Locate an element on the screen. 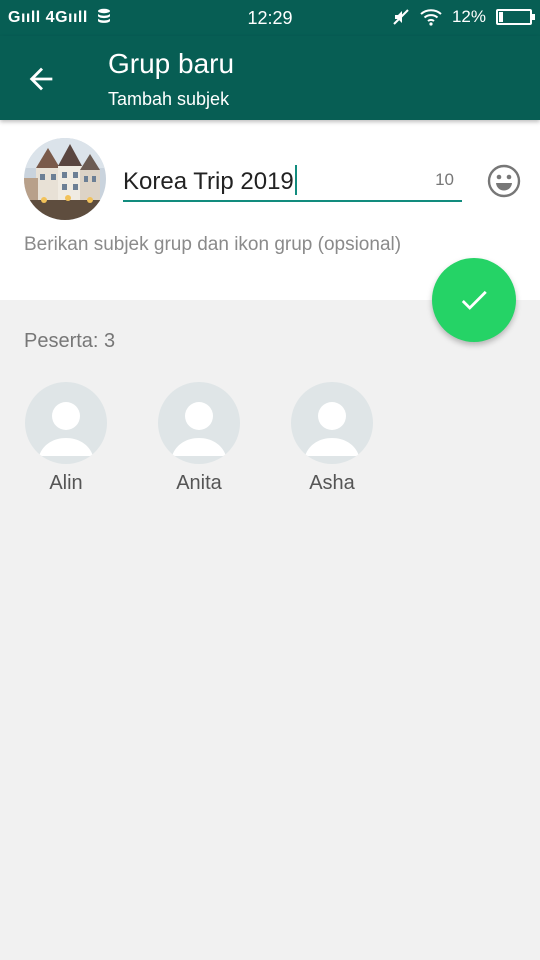 This screenshot has width=540, height=960. group-photo is located at coordinates (65, 179).